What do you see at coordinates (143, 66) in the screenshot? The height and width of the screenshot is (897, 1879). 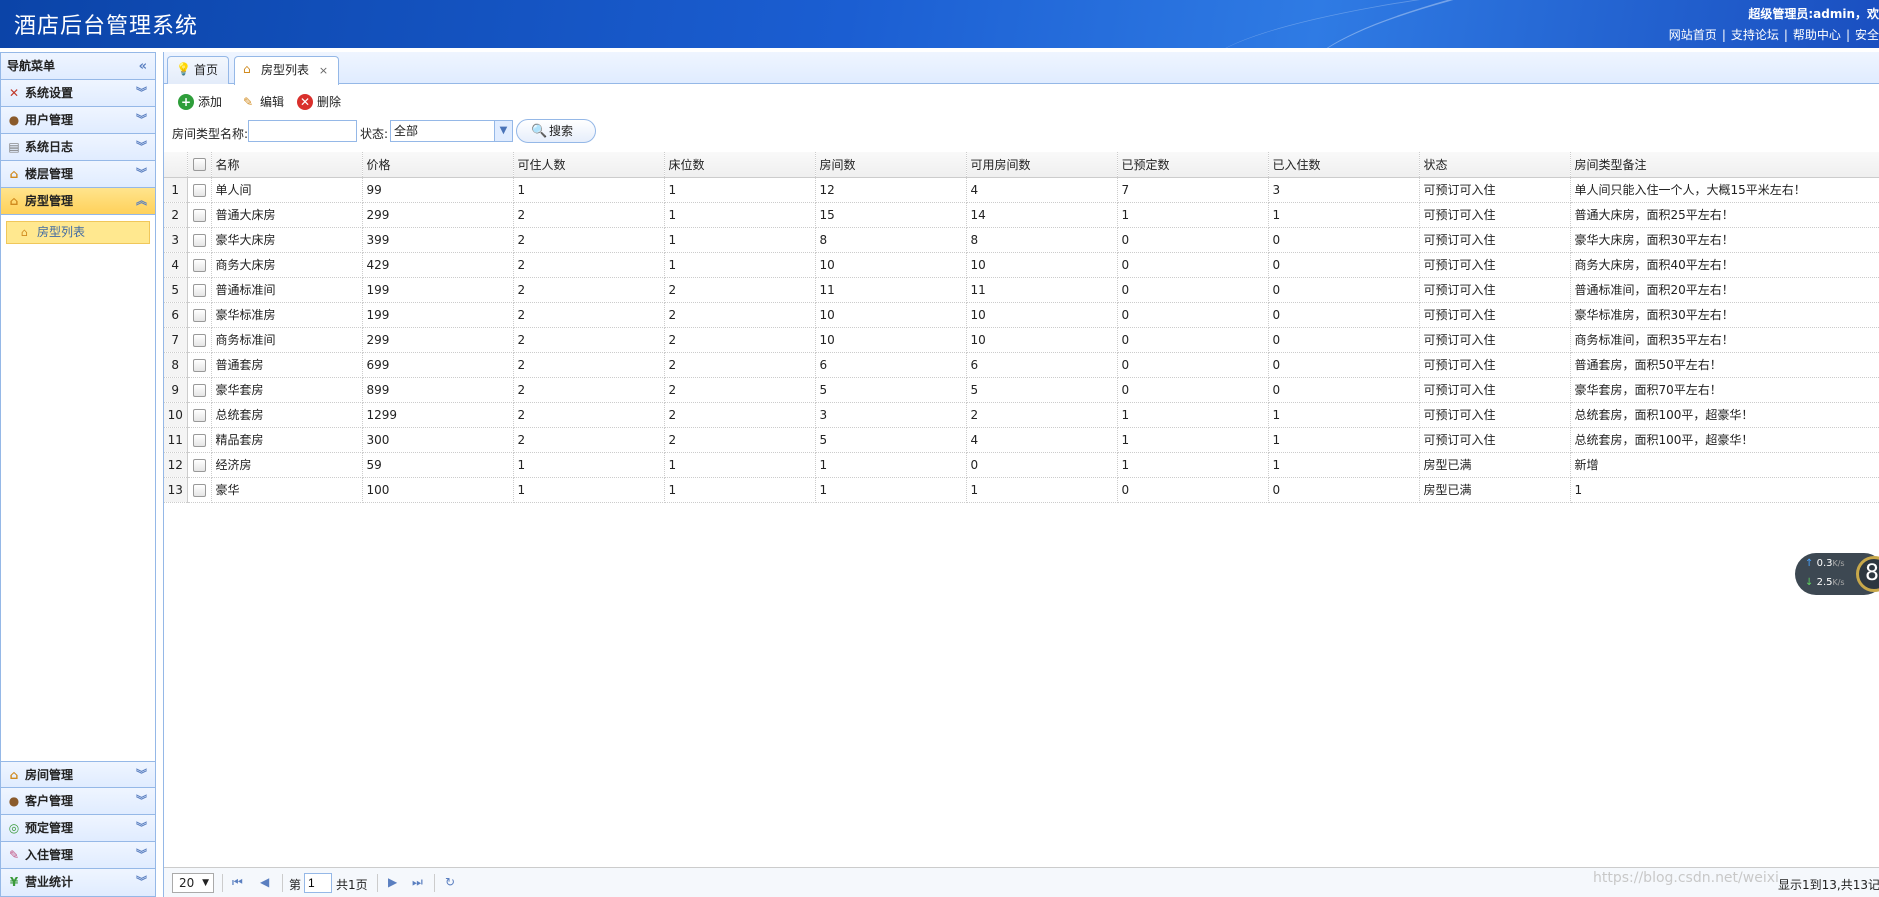 I see `double-chevron-left-icon: «` at bounding box center [143, 66].